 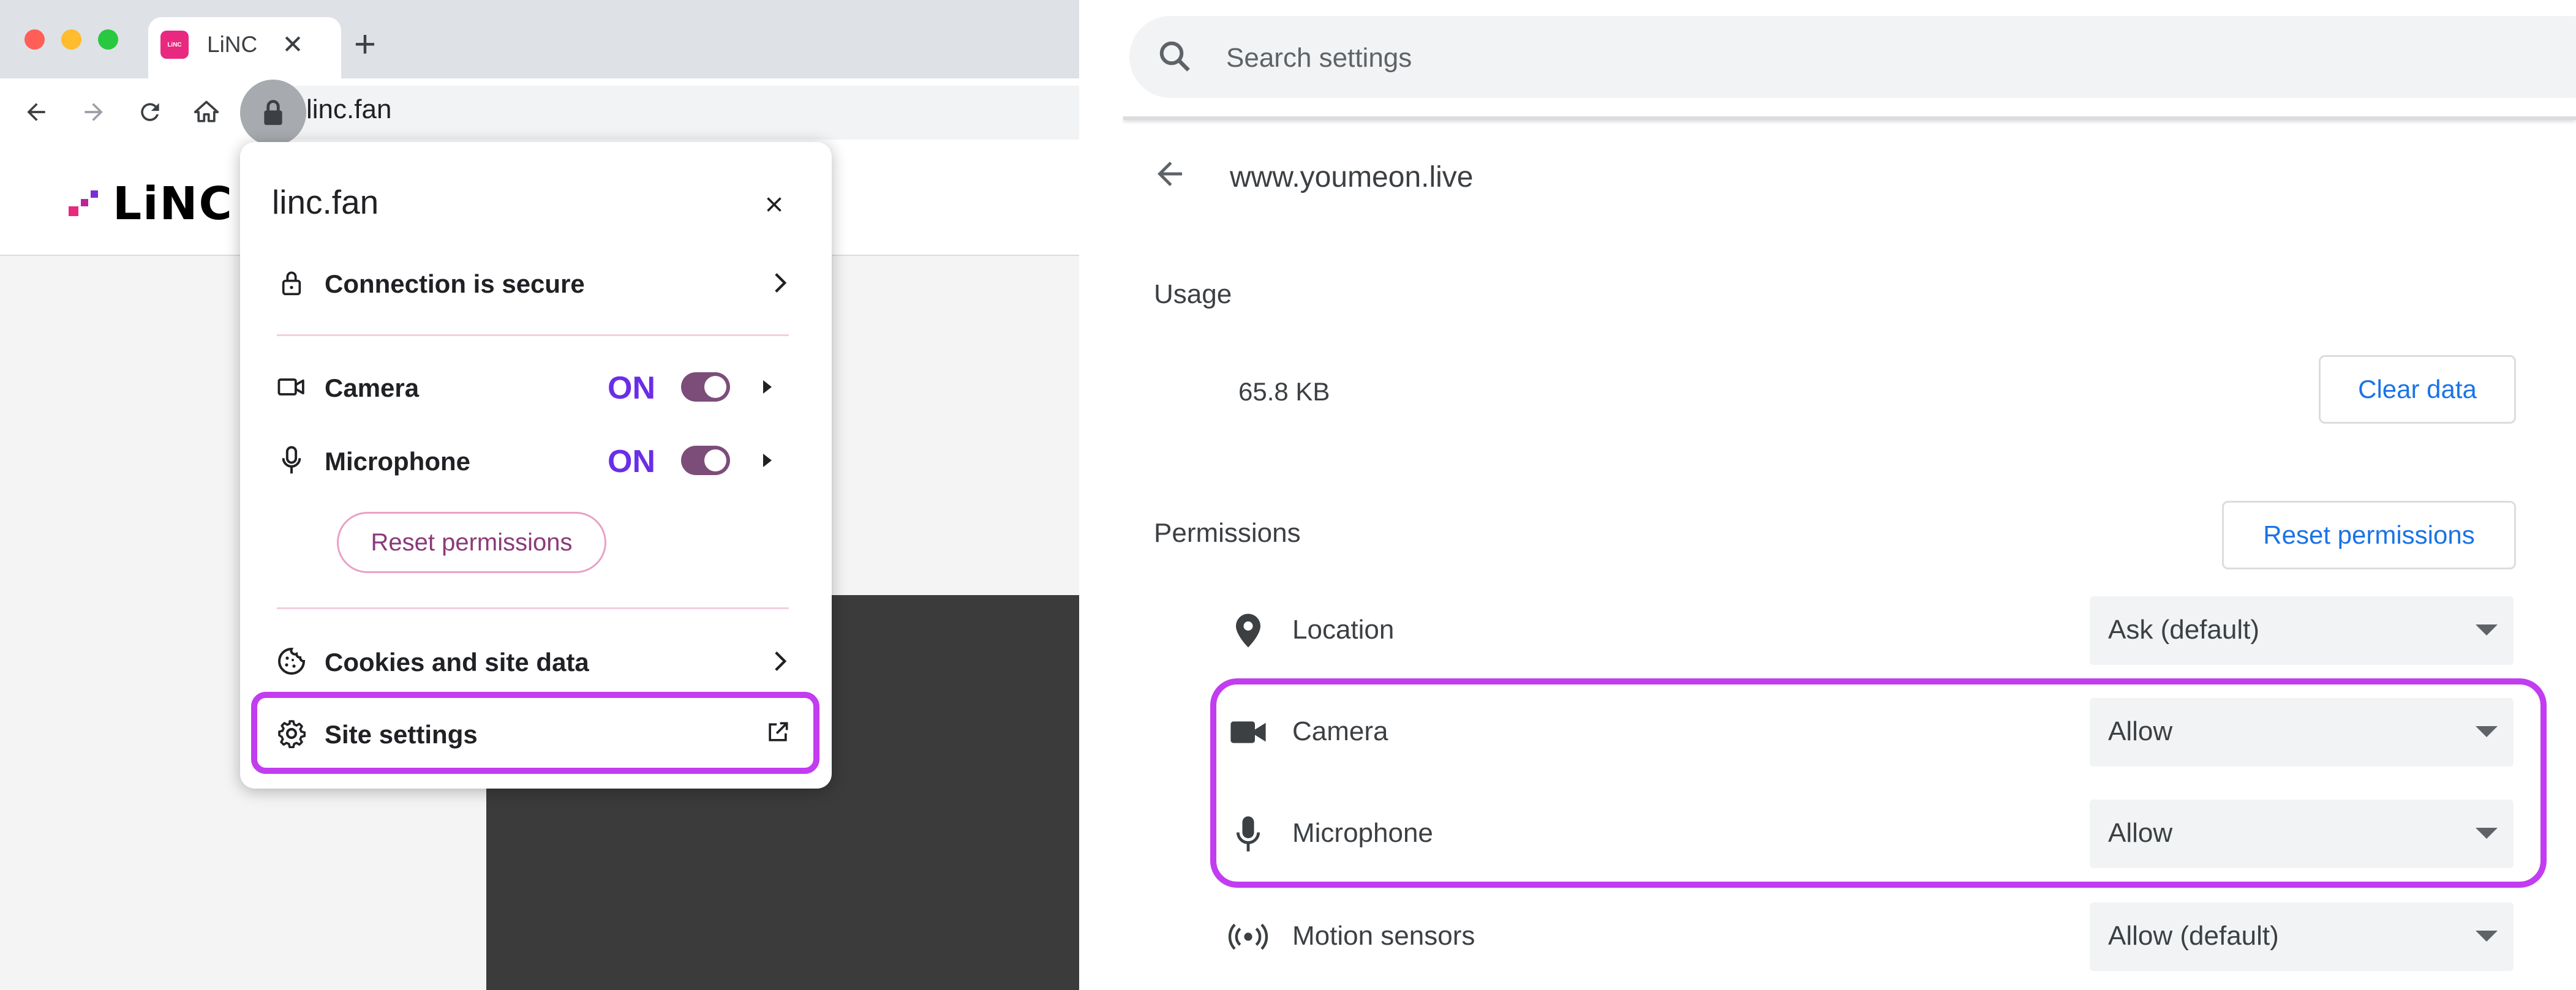 What do you see at coordinates (1227, 533) in the screenshot?
I see `permissions-section-title: Permissions` at bounding box center [1227, 533].